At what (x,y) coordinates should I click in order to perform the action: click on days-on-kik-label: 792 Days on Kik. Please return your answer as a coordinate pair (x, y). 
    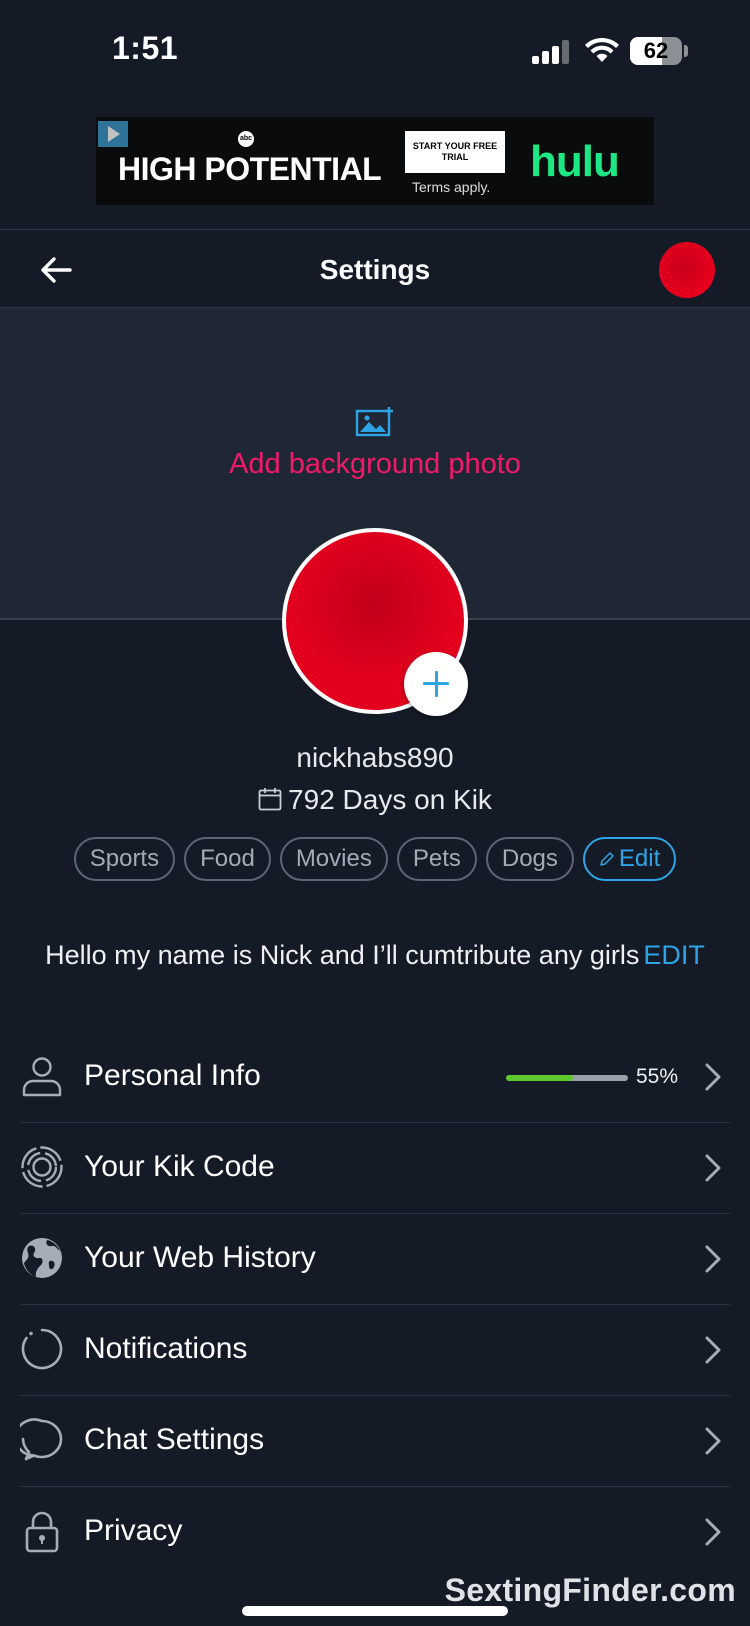
    Looking at the image, I should click on (390, 799).